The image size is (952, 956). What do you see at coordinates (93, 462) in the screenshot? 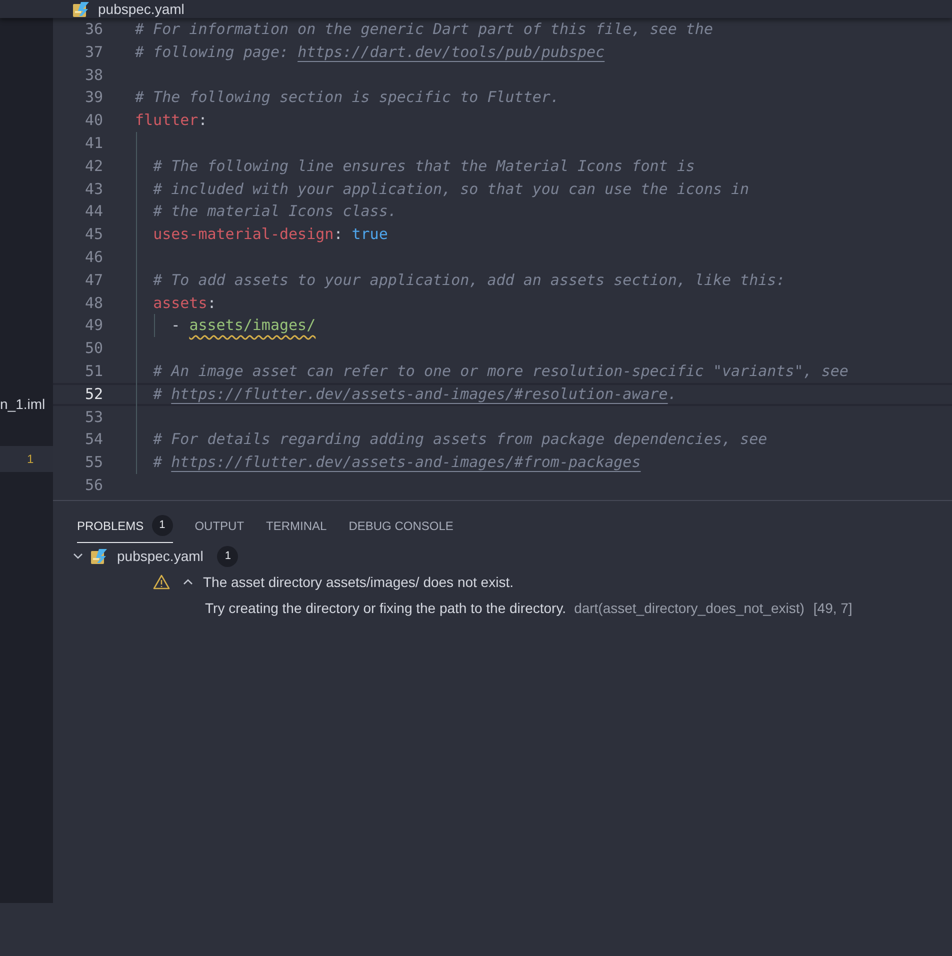
I see `line-number: 55` at bounding box center [93, 462].